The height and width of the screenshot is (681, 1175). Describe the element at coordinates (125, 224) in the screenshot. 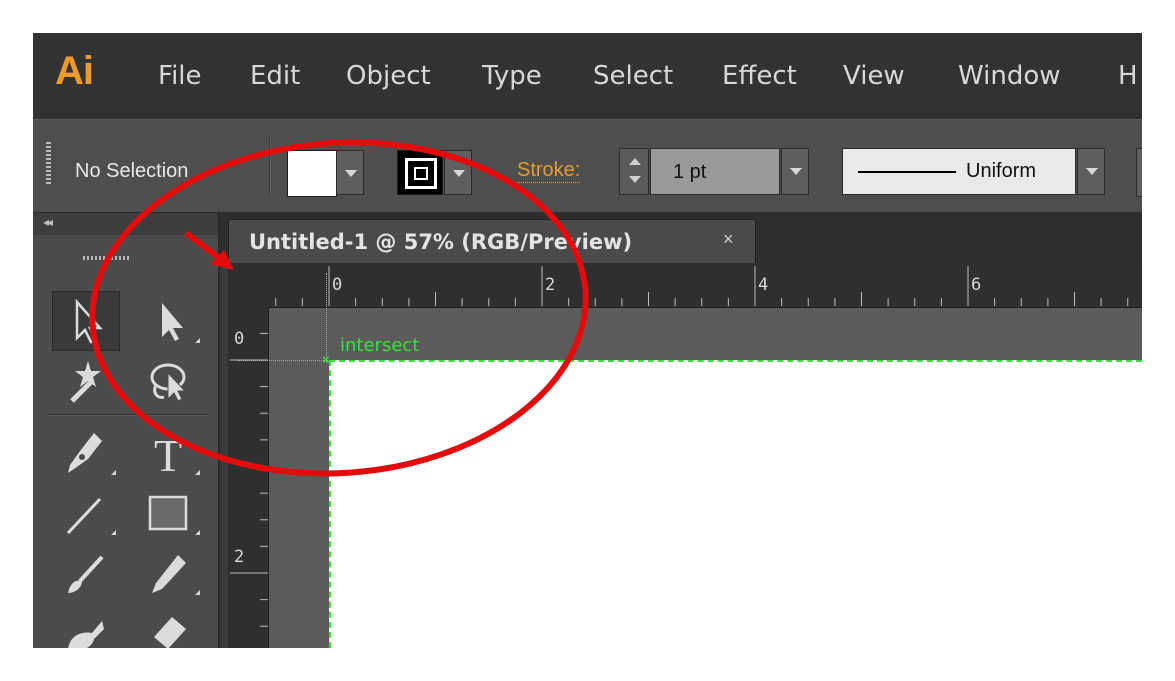

I see `tools-panel-header: ◂◂` at that location.